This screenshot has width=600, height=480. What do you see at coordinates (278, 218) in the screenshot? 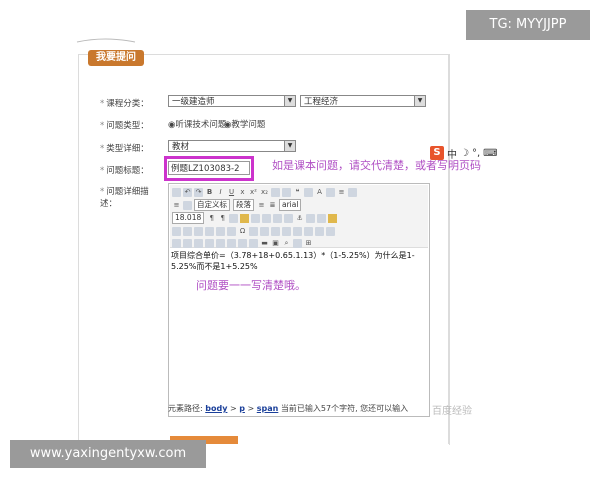
I see `link-icon` at bounding box center [278, 218].